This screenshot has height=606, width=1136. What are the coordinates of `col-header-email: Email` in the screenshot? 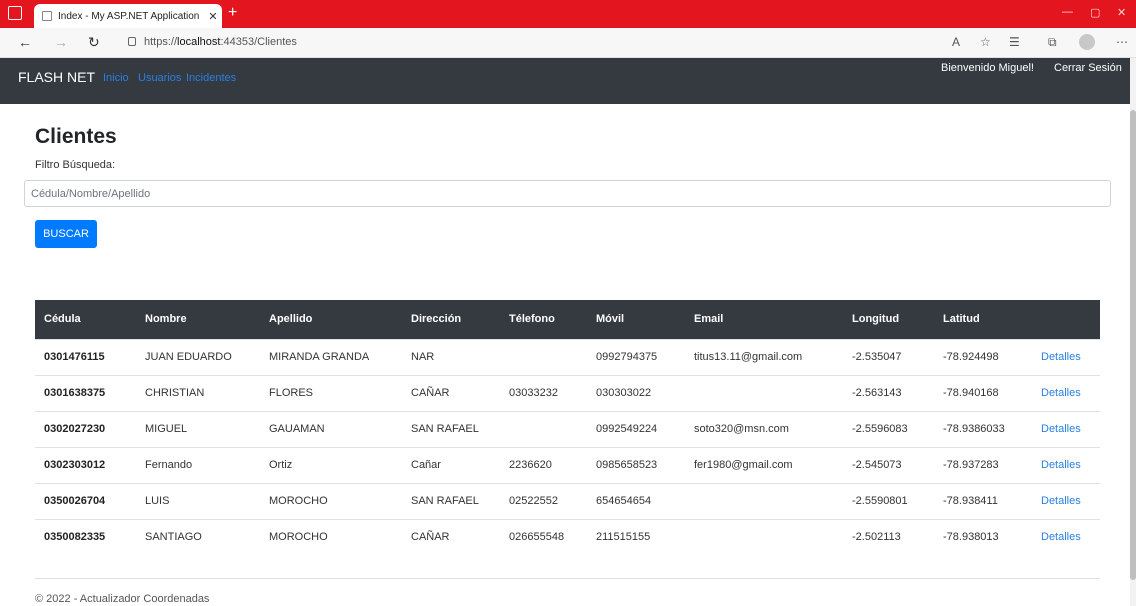 It's located at (764, 319).